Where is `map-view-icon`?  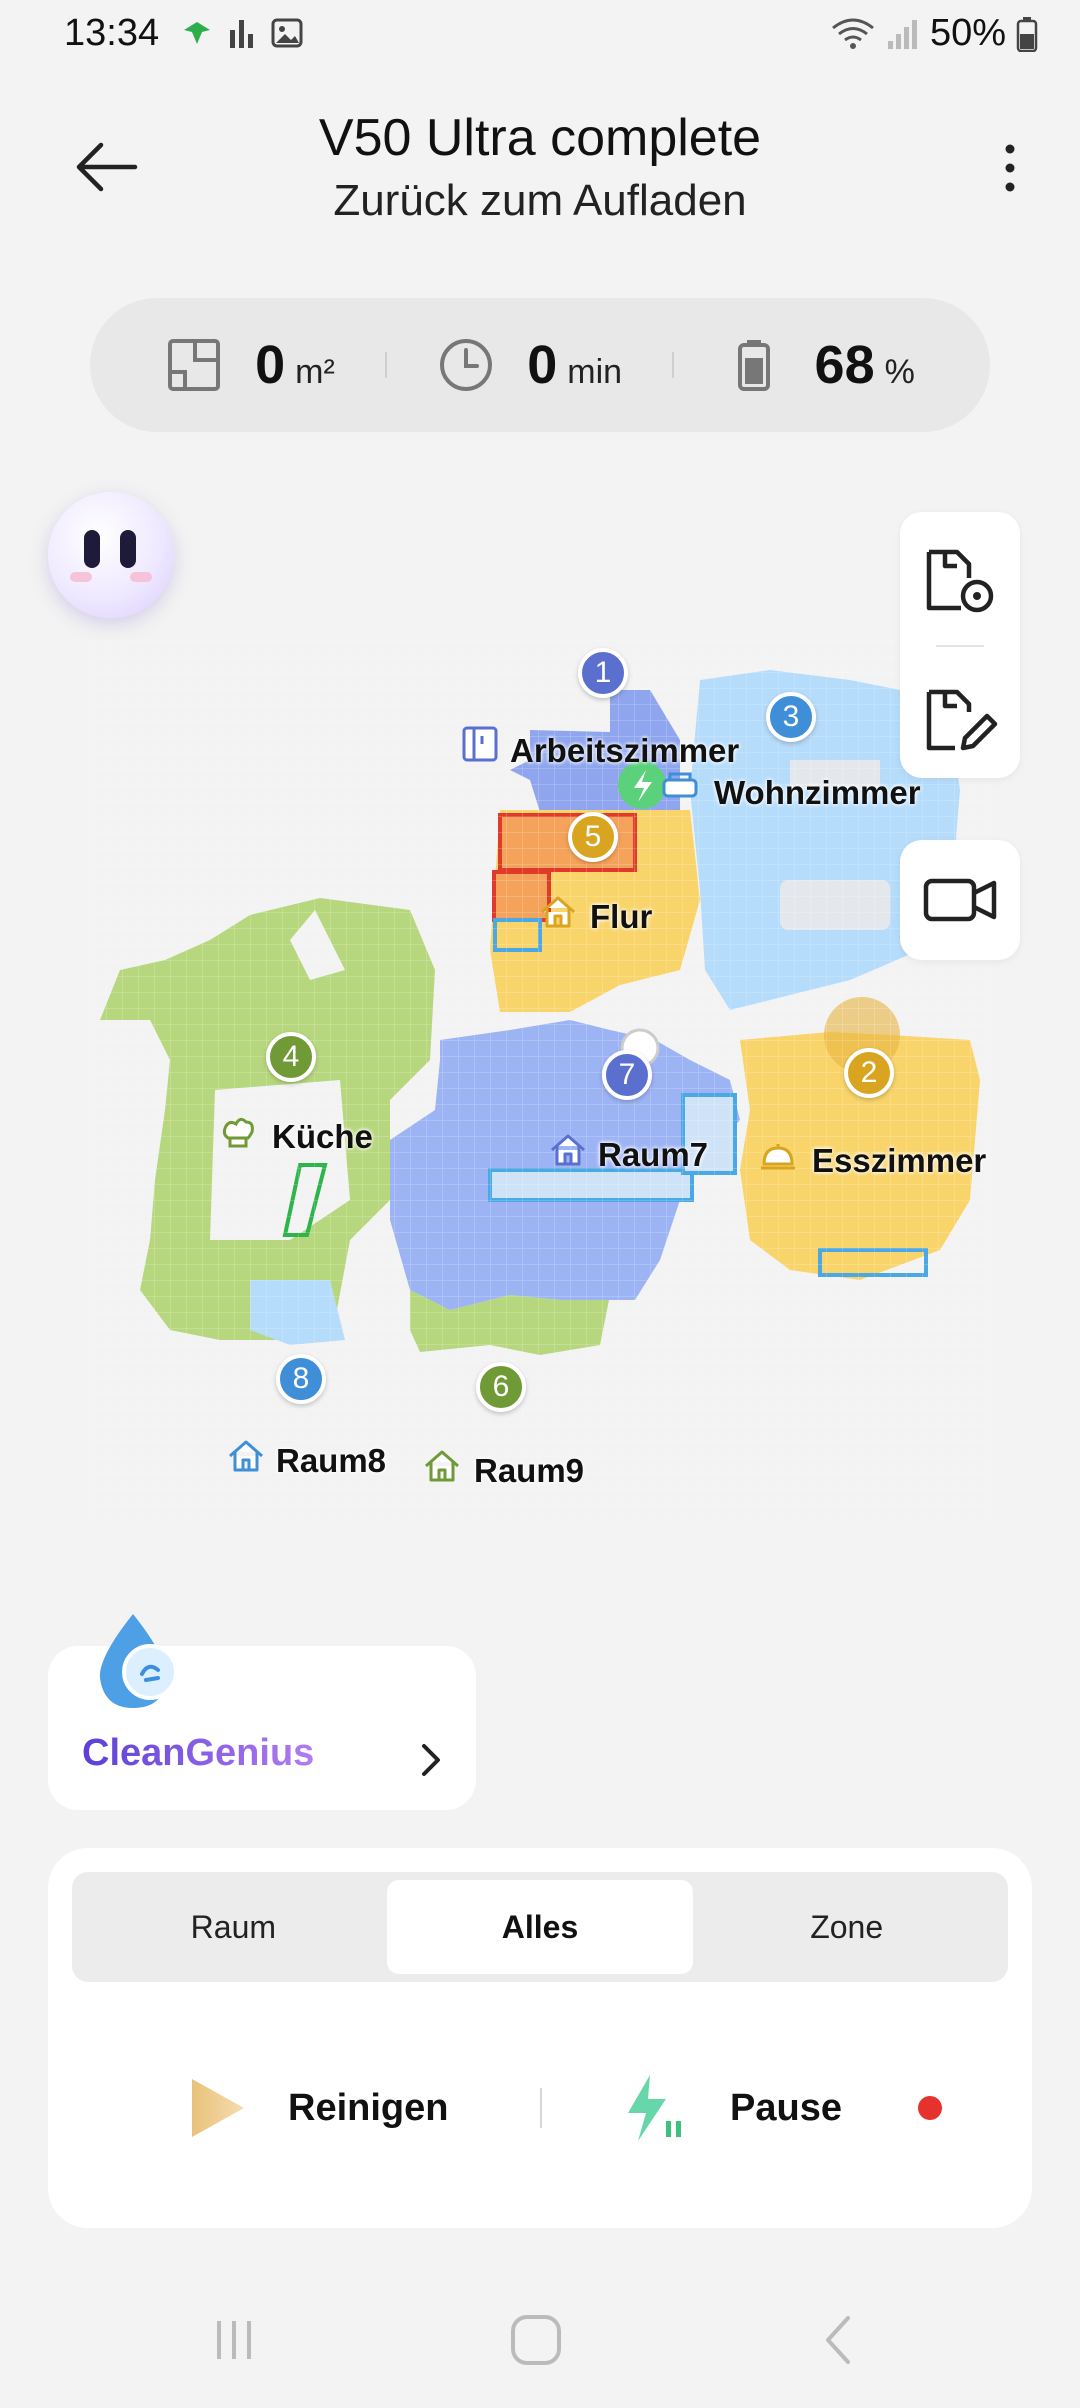
map-view-icon is located at coordinates (960, 581).